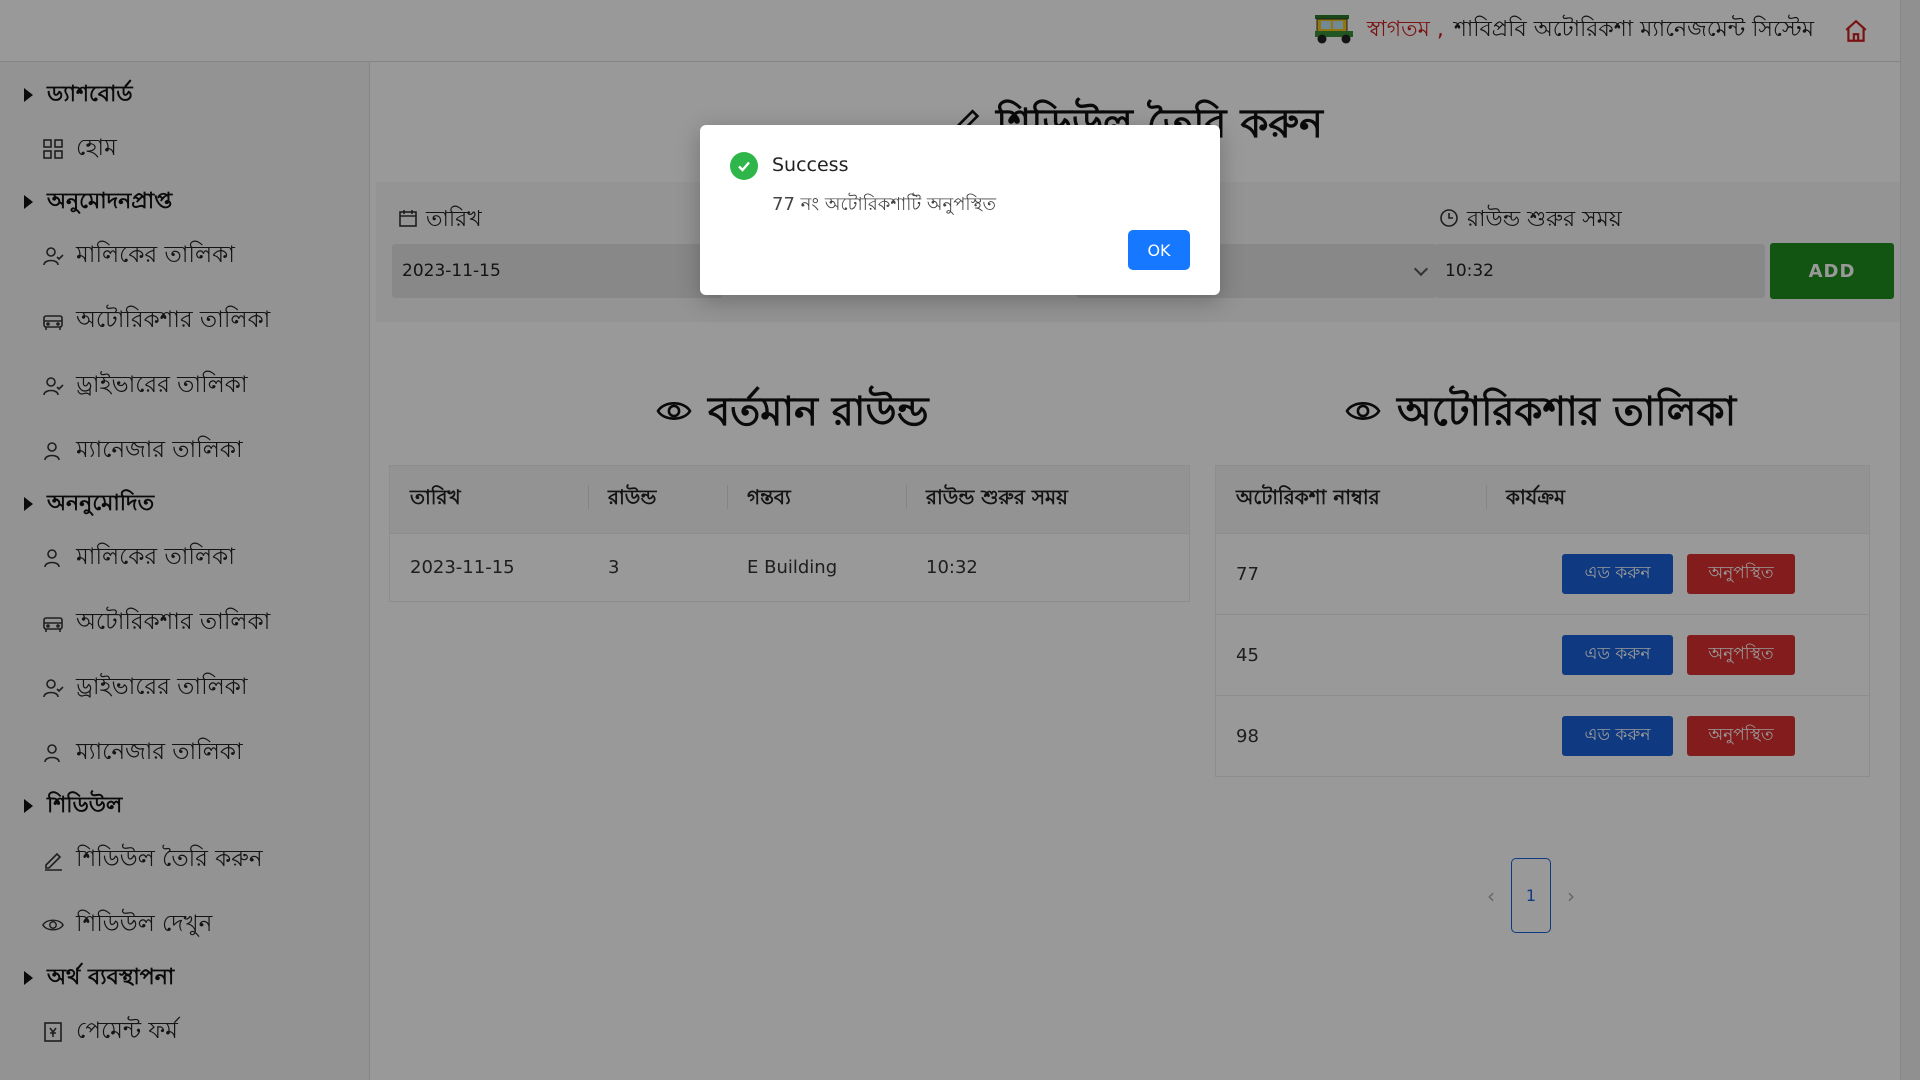 The width and height of the screenshot is (1920, 1080). I want to click on success-check-icon, so click(744, 166).